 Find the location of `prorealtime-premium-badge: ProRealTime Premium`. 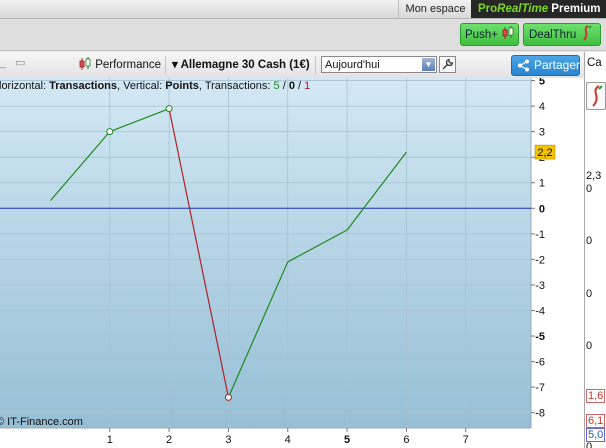

prorealtime-premium-badge: ProRealTime Premium is located at coordinates (538, 9).